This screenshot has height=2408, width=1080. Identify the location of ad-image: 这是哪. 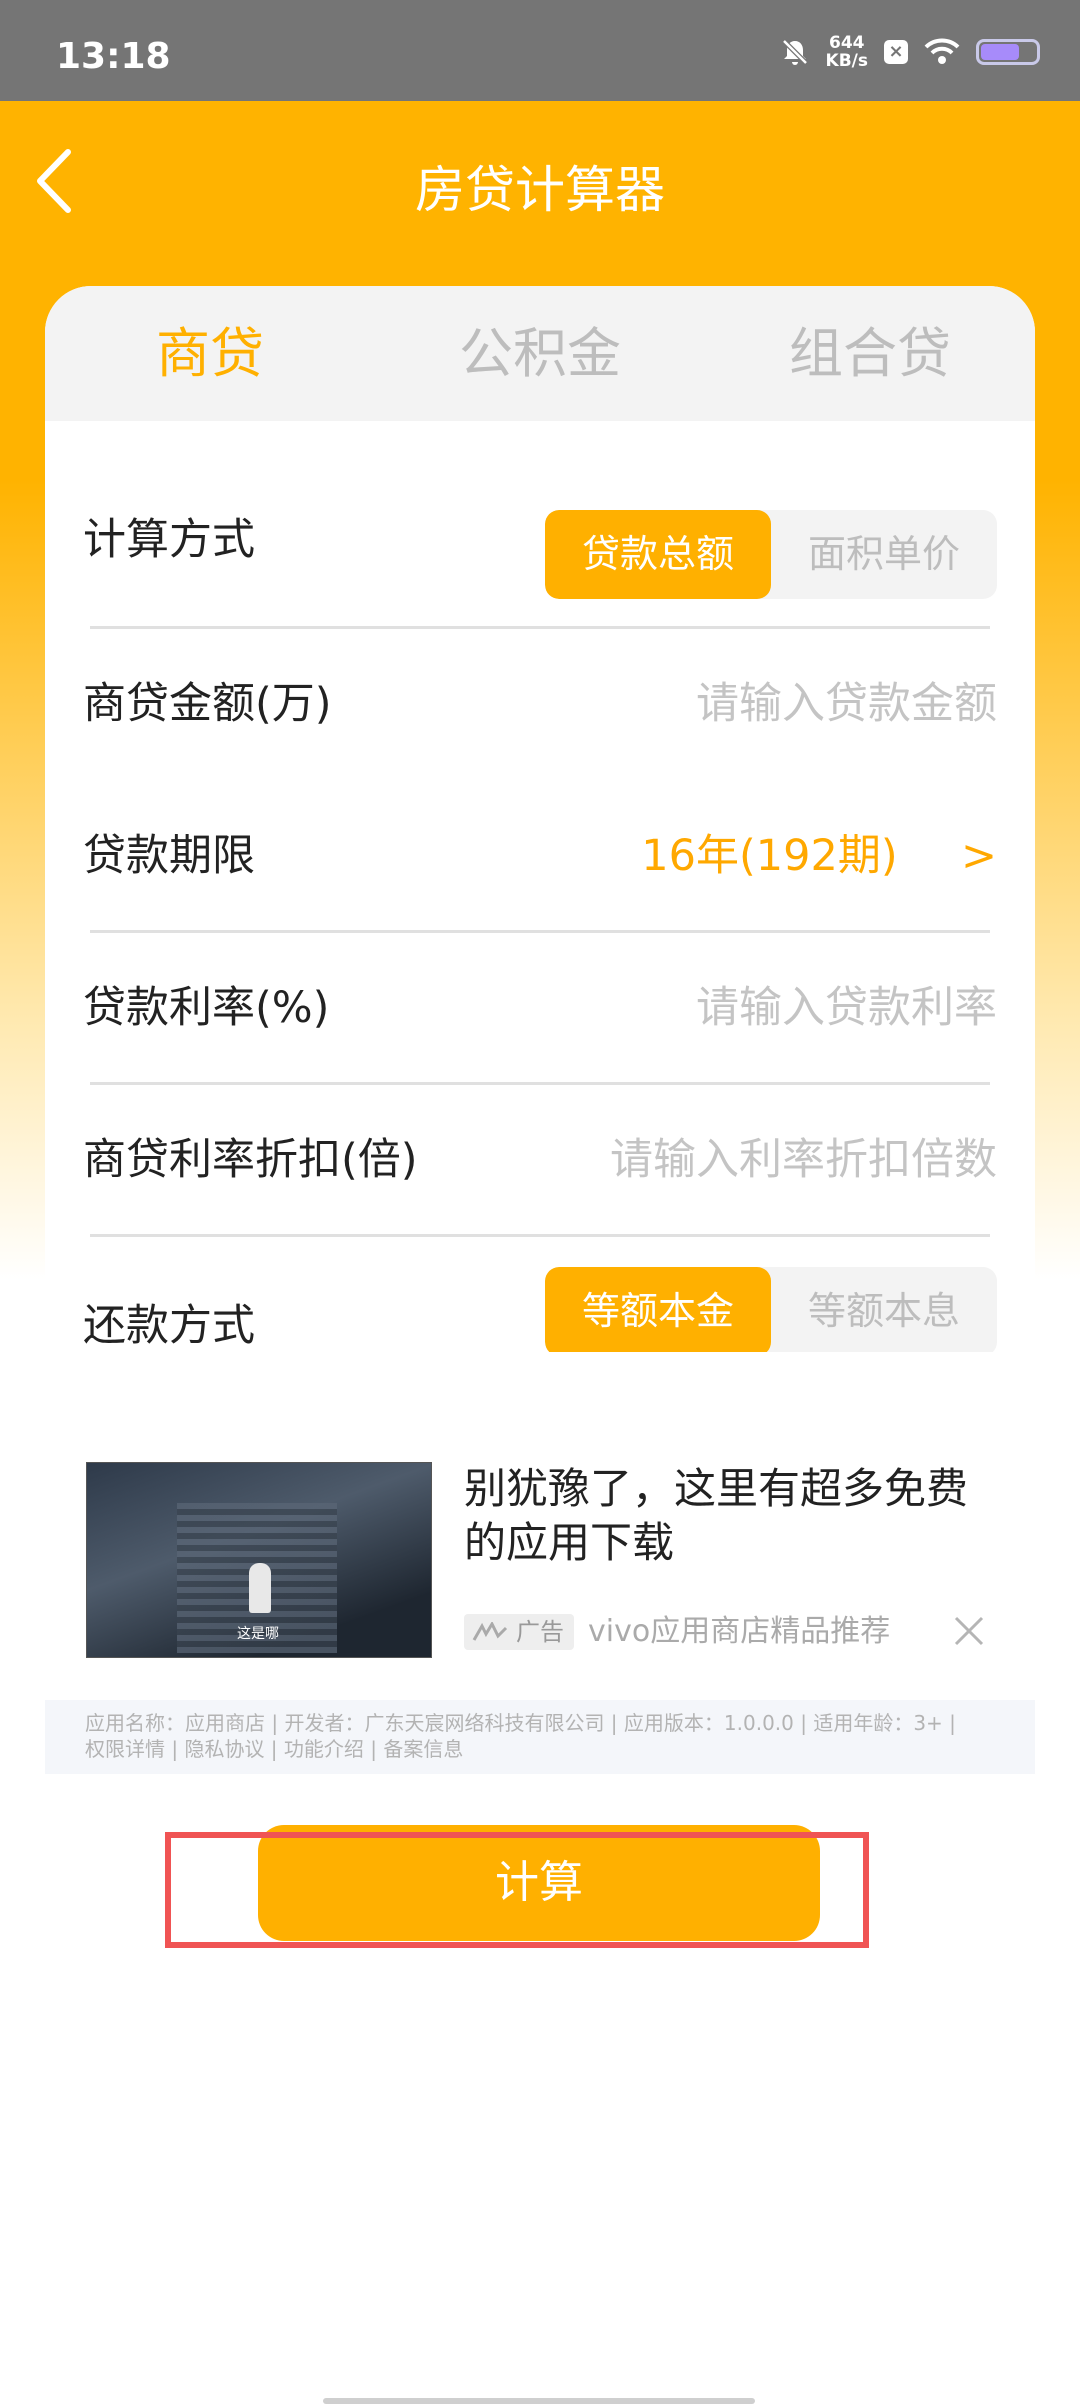
(259, 1560).